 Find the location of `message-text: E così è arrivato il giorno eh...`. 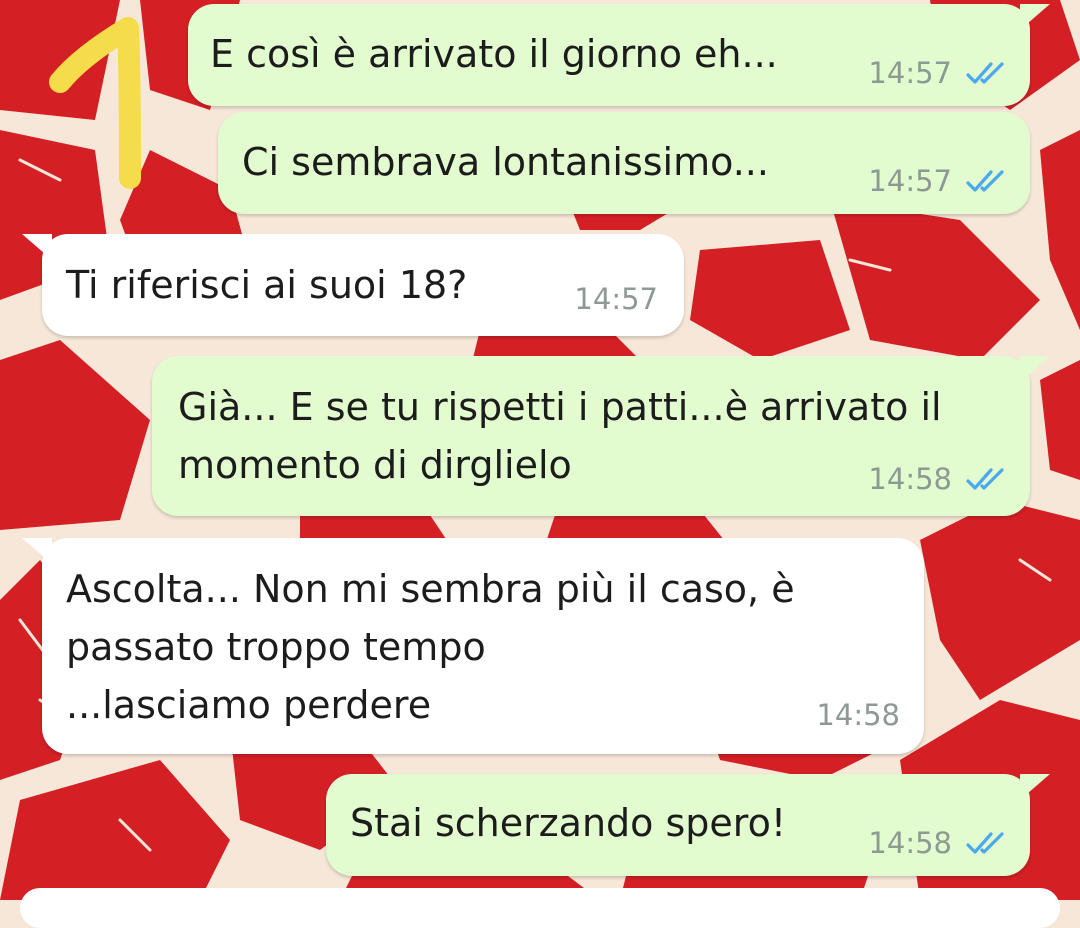

message-text: E così è arrivato il giorno eh... is located at coordinates (494, 54).